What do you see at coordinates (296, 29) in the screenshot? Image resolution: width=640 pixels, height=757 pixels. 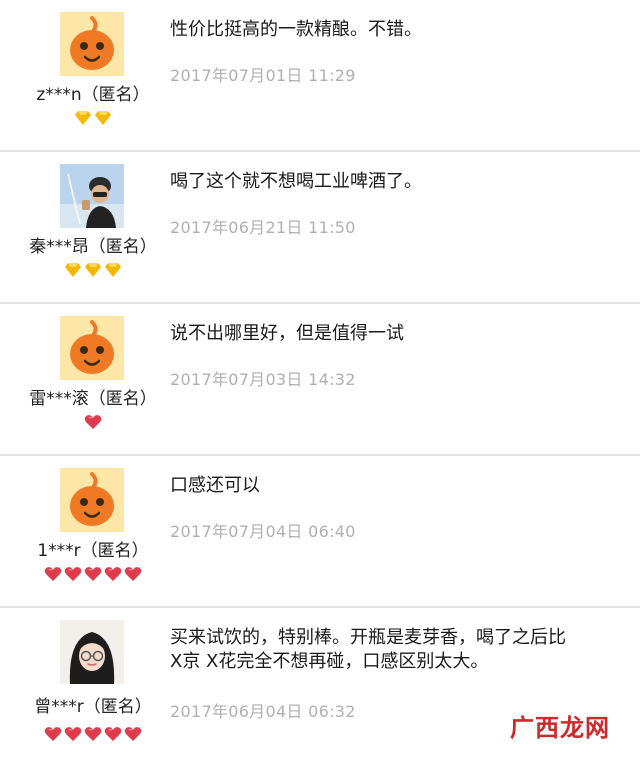 I see `review-comment: 性价比挺高的一款精酿。不错。` at bounding box center [296, 29].